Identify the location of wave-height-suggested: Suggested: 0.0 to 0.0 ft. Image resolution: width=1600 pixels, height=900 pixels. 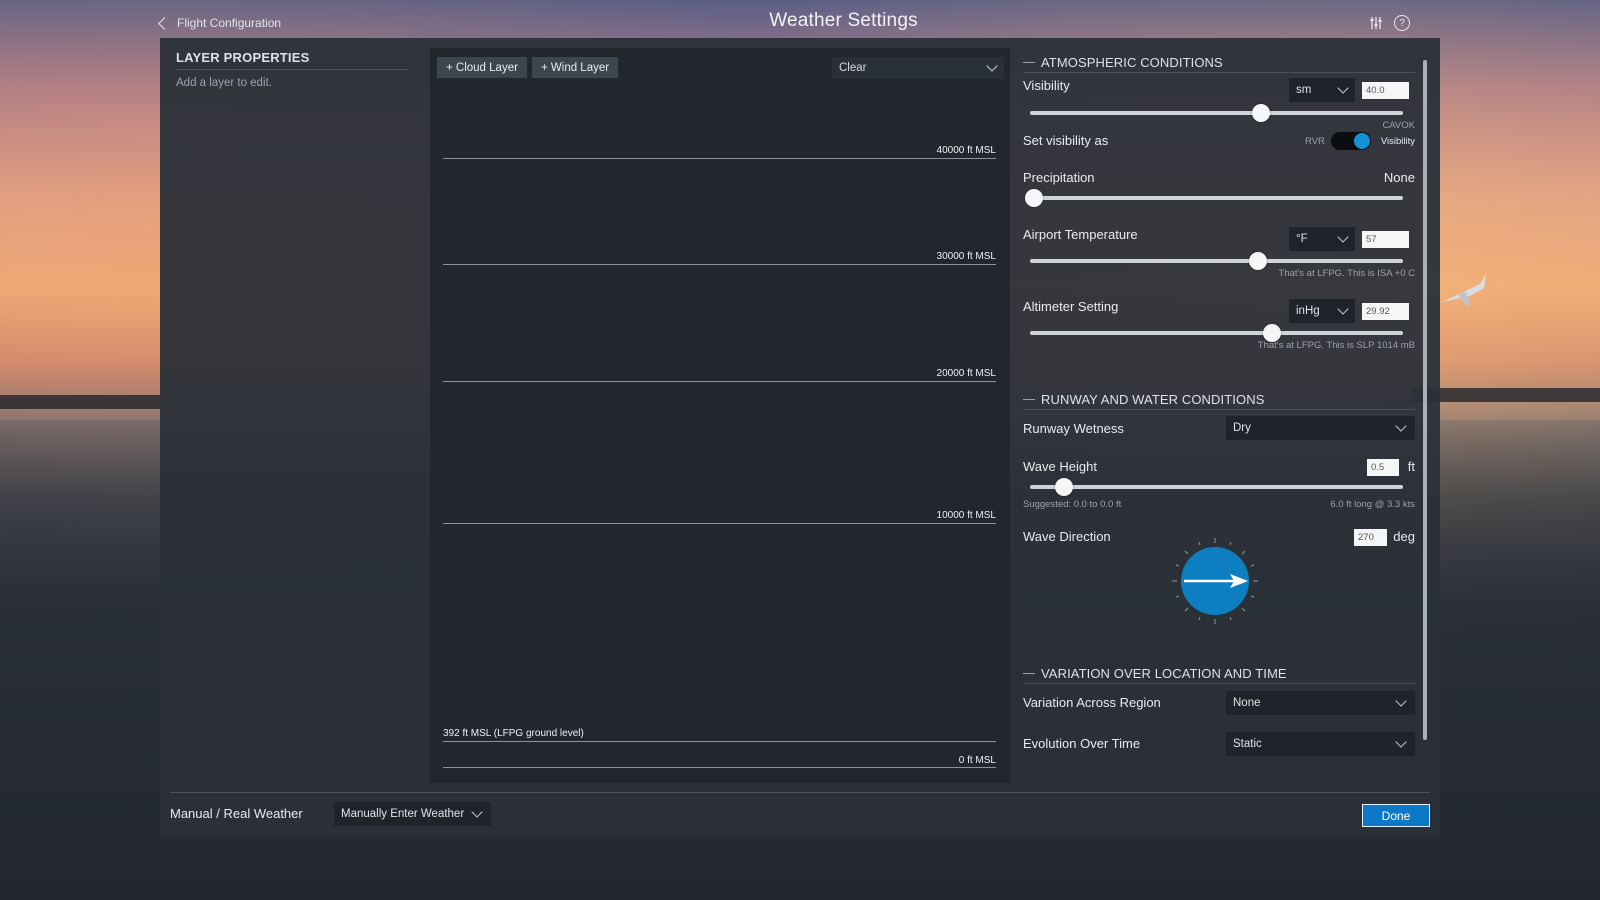
(1072, 504).